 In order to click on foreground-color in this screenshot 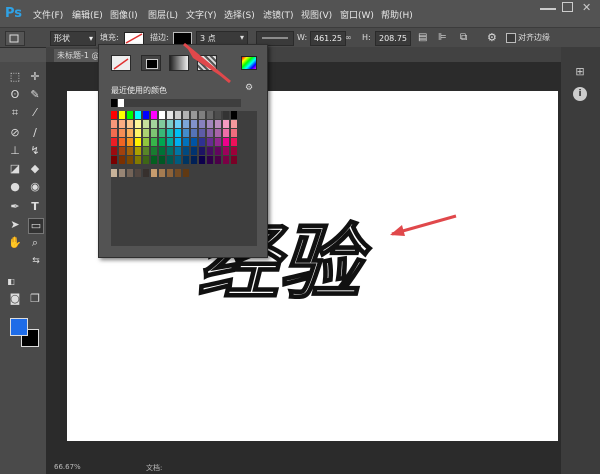, I will do `click(19, 327)`.